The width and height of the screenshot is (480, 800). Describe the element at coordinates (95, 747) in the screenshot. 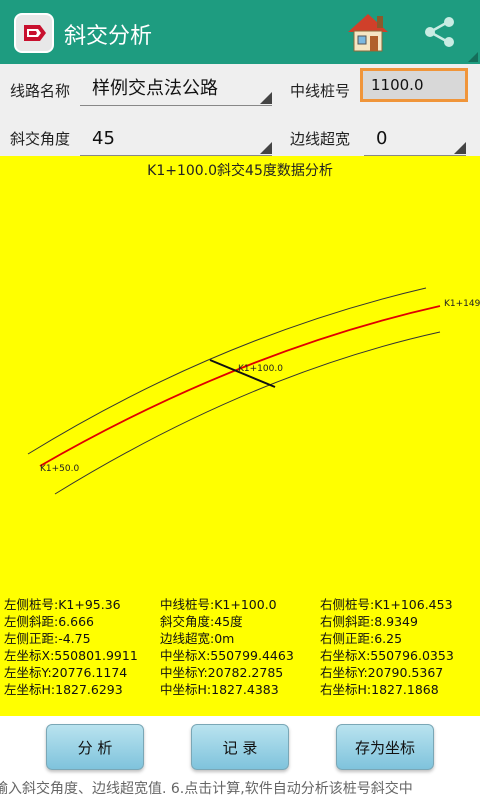

I see `analyze-button: 分 析` at that location.